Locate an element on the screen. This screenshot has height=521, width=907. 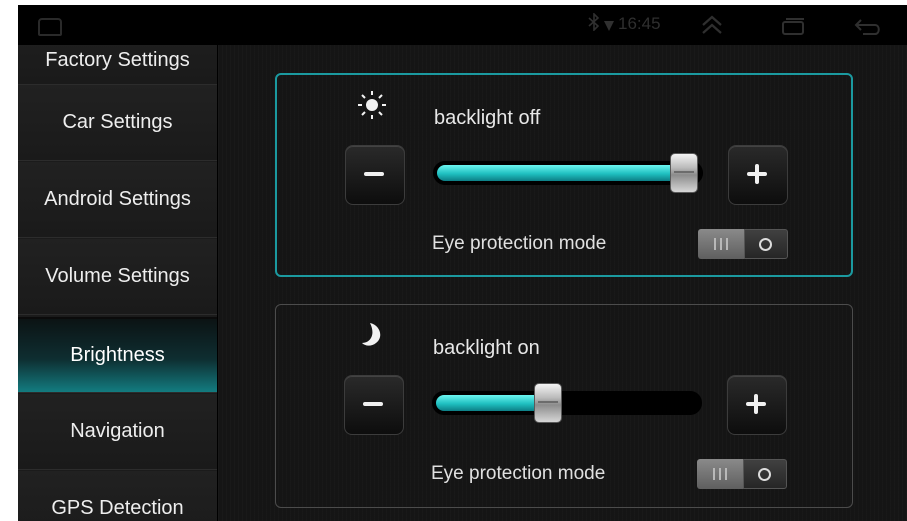
sidebar-item-car-settings: Car Settings is located at coordinates (117, 123).